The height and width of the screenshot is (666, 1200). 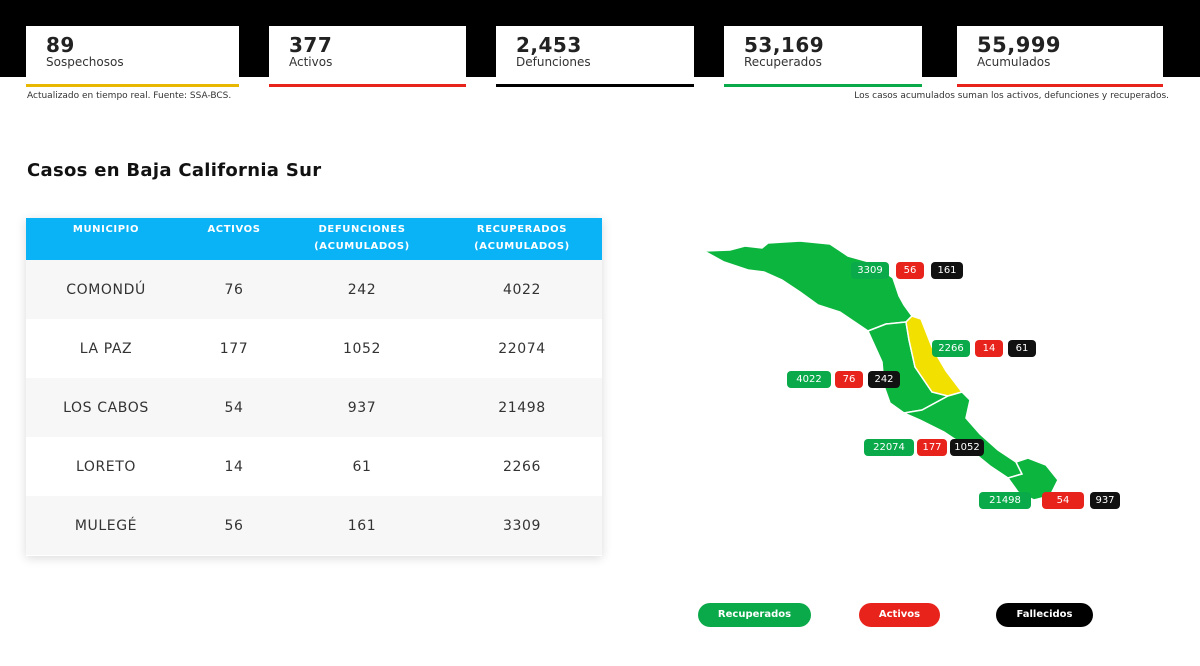 I want to click on map-pill-los-cabos-activos: 54, so click(x=1063, y=500).